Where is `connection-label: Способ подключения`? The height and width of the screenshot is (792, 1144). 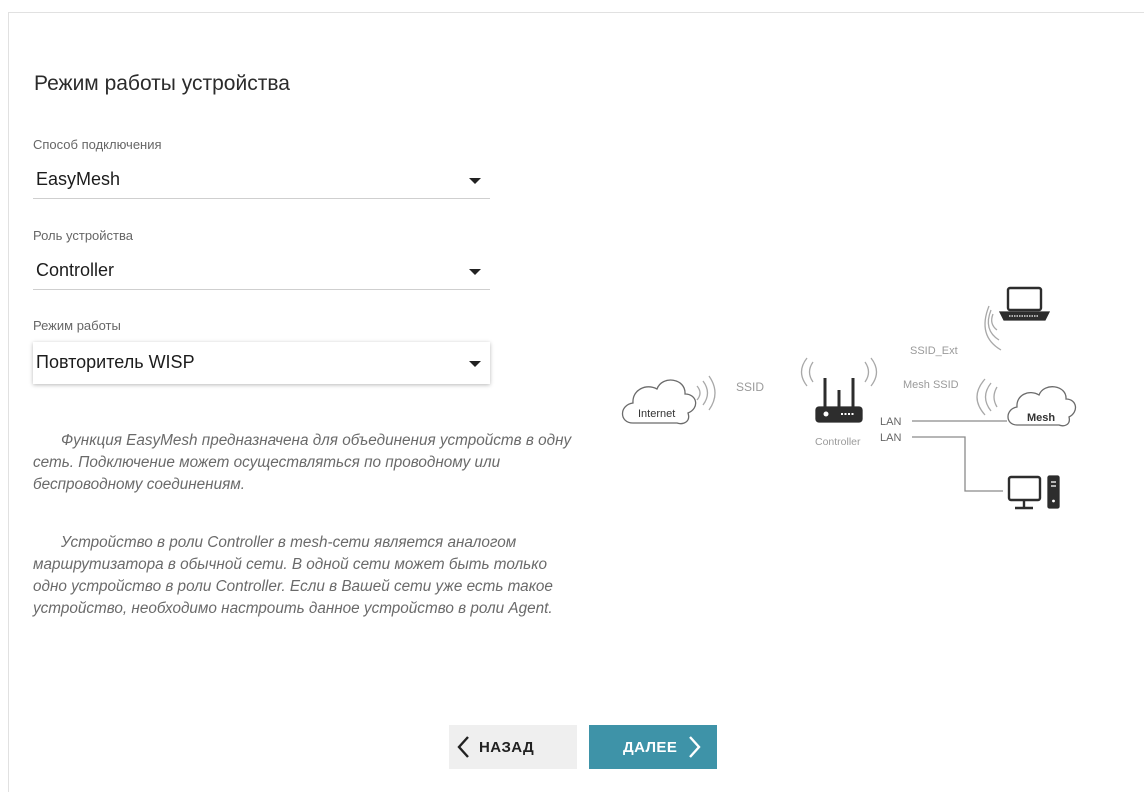
connection-label: Способ подключения is located at coordinates (97, 144).